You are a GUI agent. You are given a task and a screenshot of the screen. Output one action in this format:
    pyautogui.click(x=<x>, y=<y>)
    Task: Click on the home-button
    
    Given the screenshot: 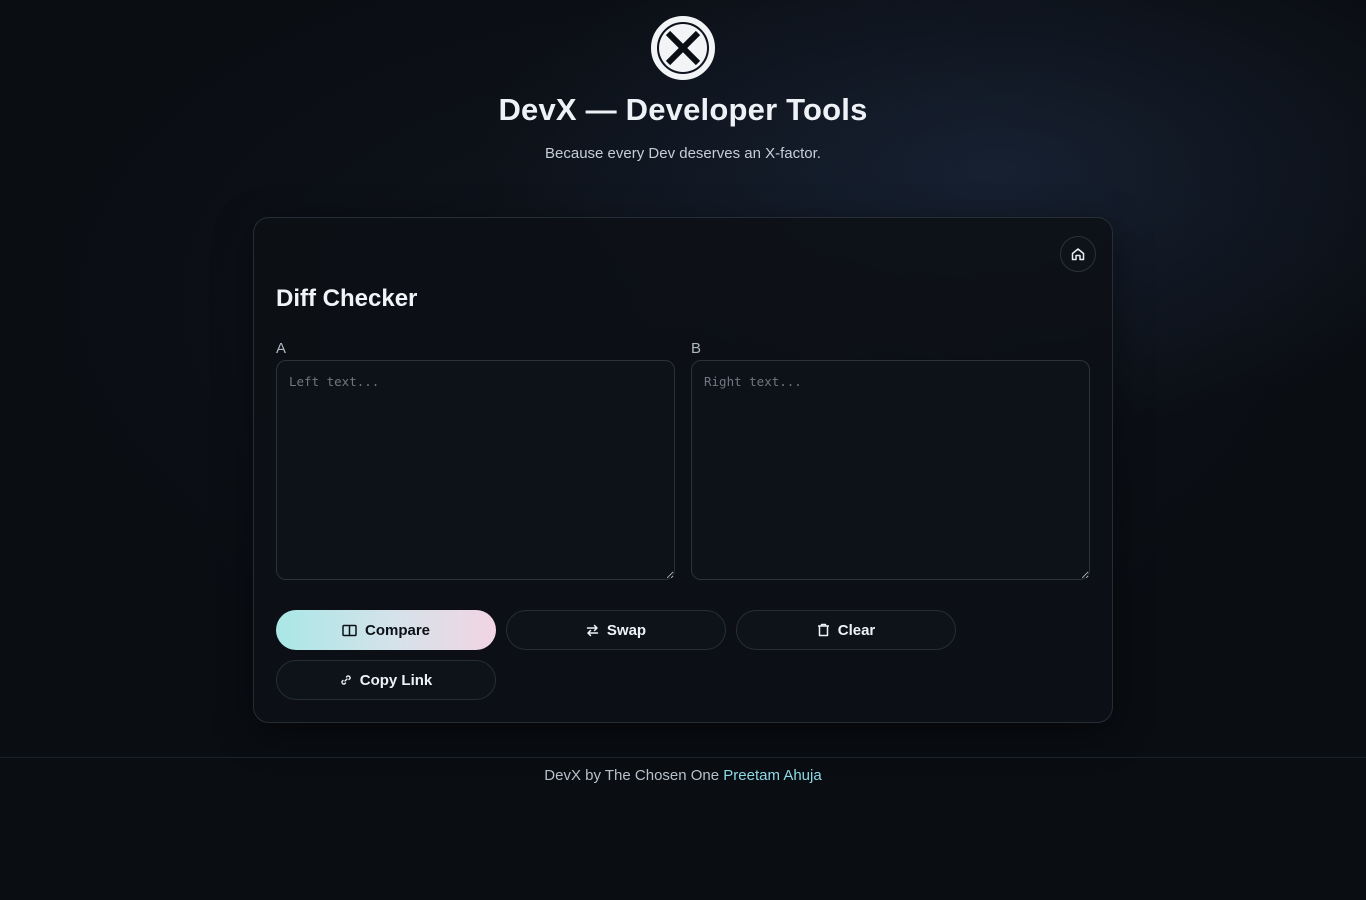 What is the action you would take?
    pyautogui.click(x=1078, y=254)
    